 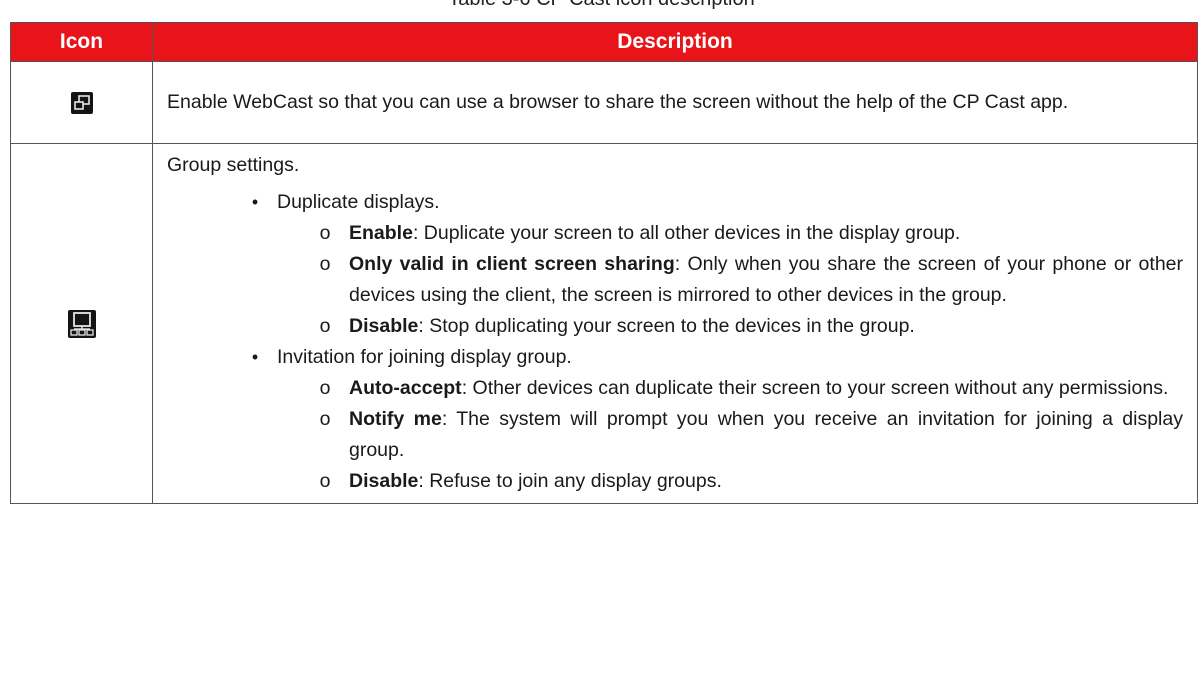 I want to click on header-description: Description, so click(x=675, y=42).